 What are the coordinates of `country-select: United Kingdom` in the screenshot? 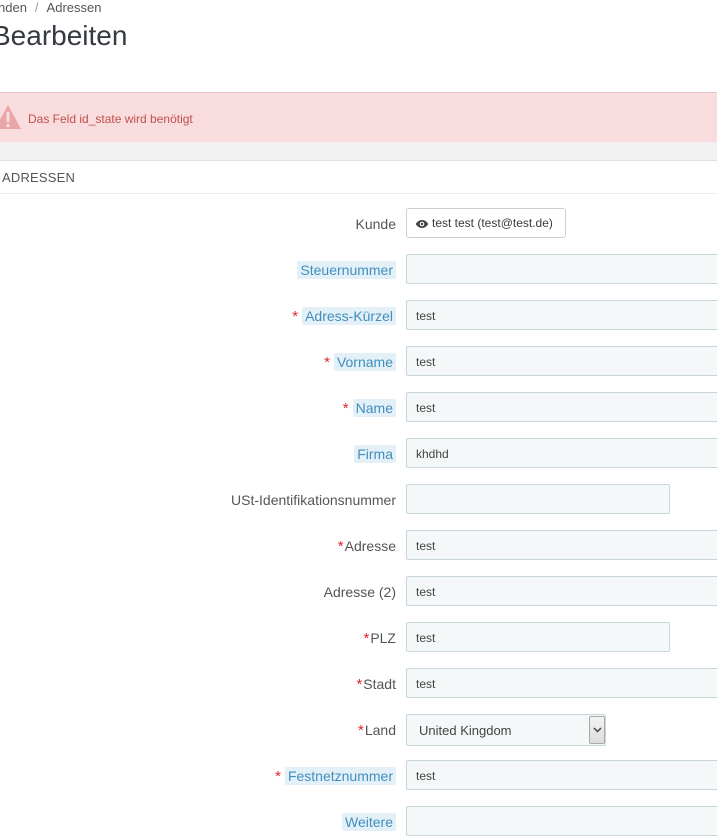 It's located at (506, 730).